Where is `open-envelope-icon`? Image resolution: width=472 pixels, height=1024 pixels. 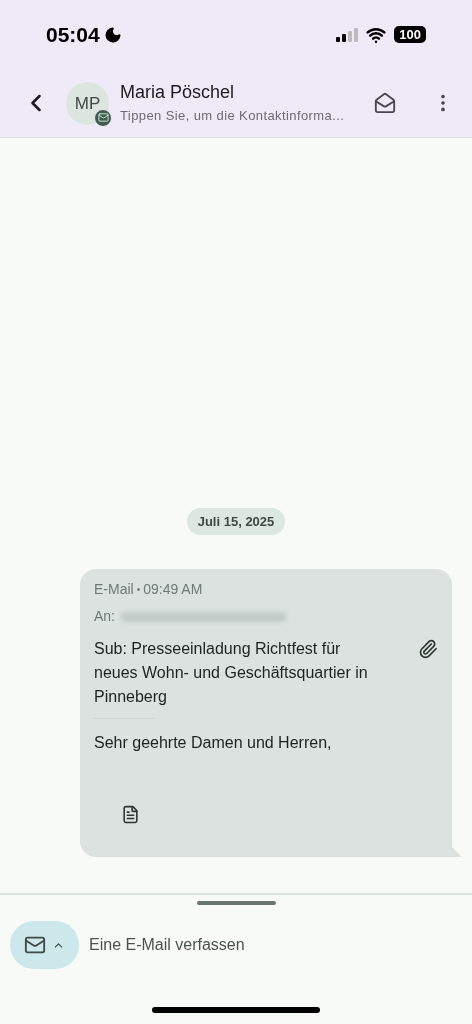 open-envelope-icon is located at coordinates (385, 103).